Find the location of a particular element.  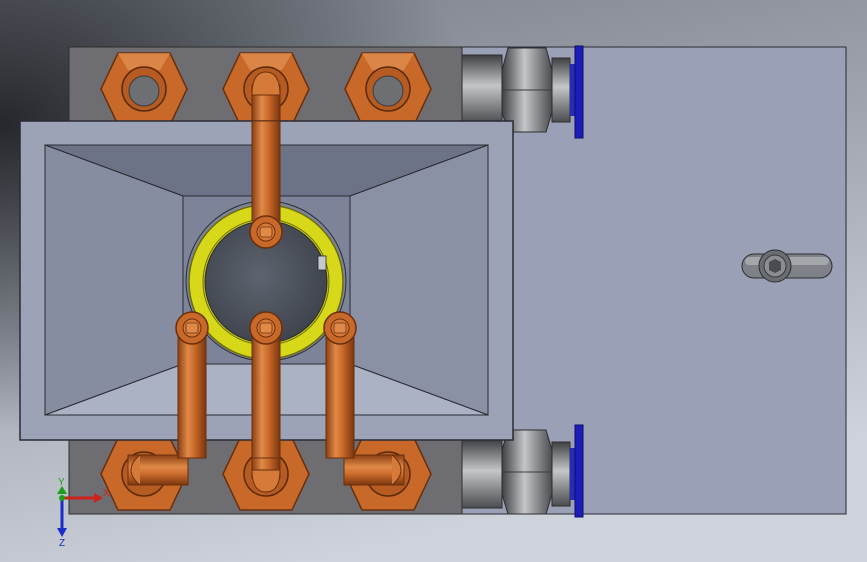

triad-x-label: X is located at coordinates (106, 493).